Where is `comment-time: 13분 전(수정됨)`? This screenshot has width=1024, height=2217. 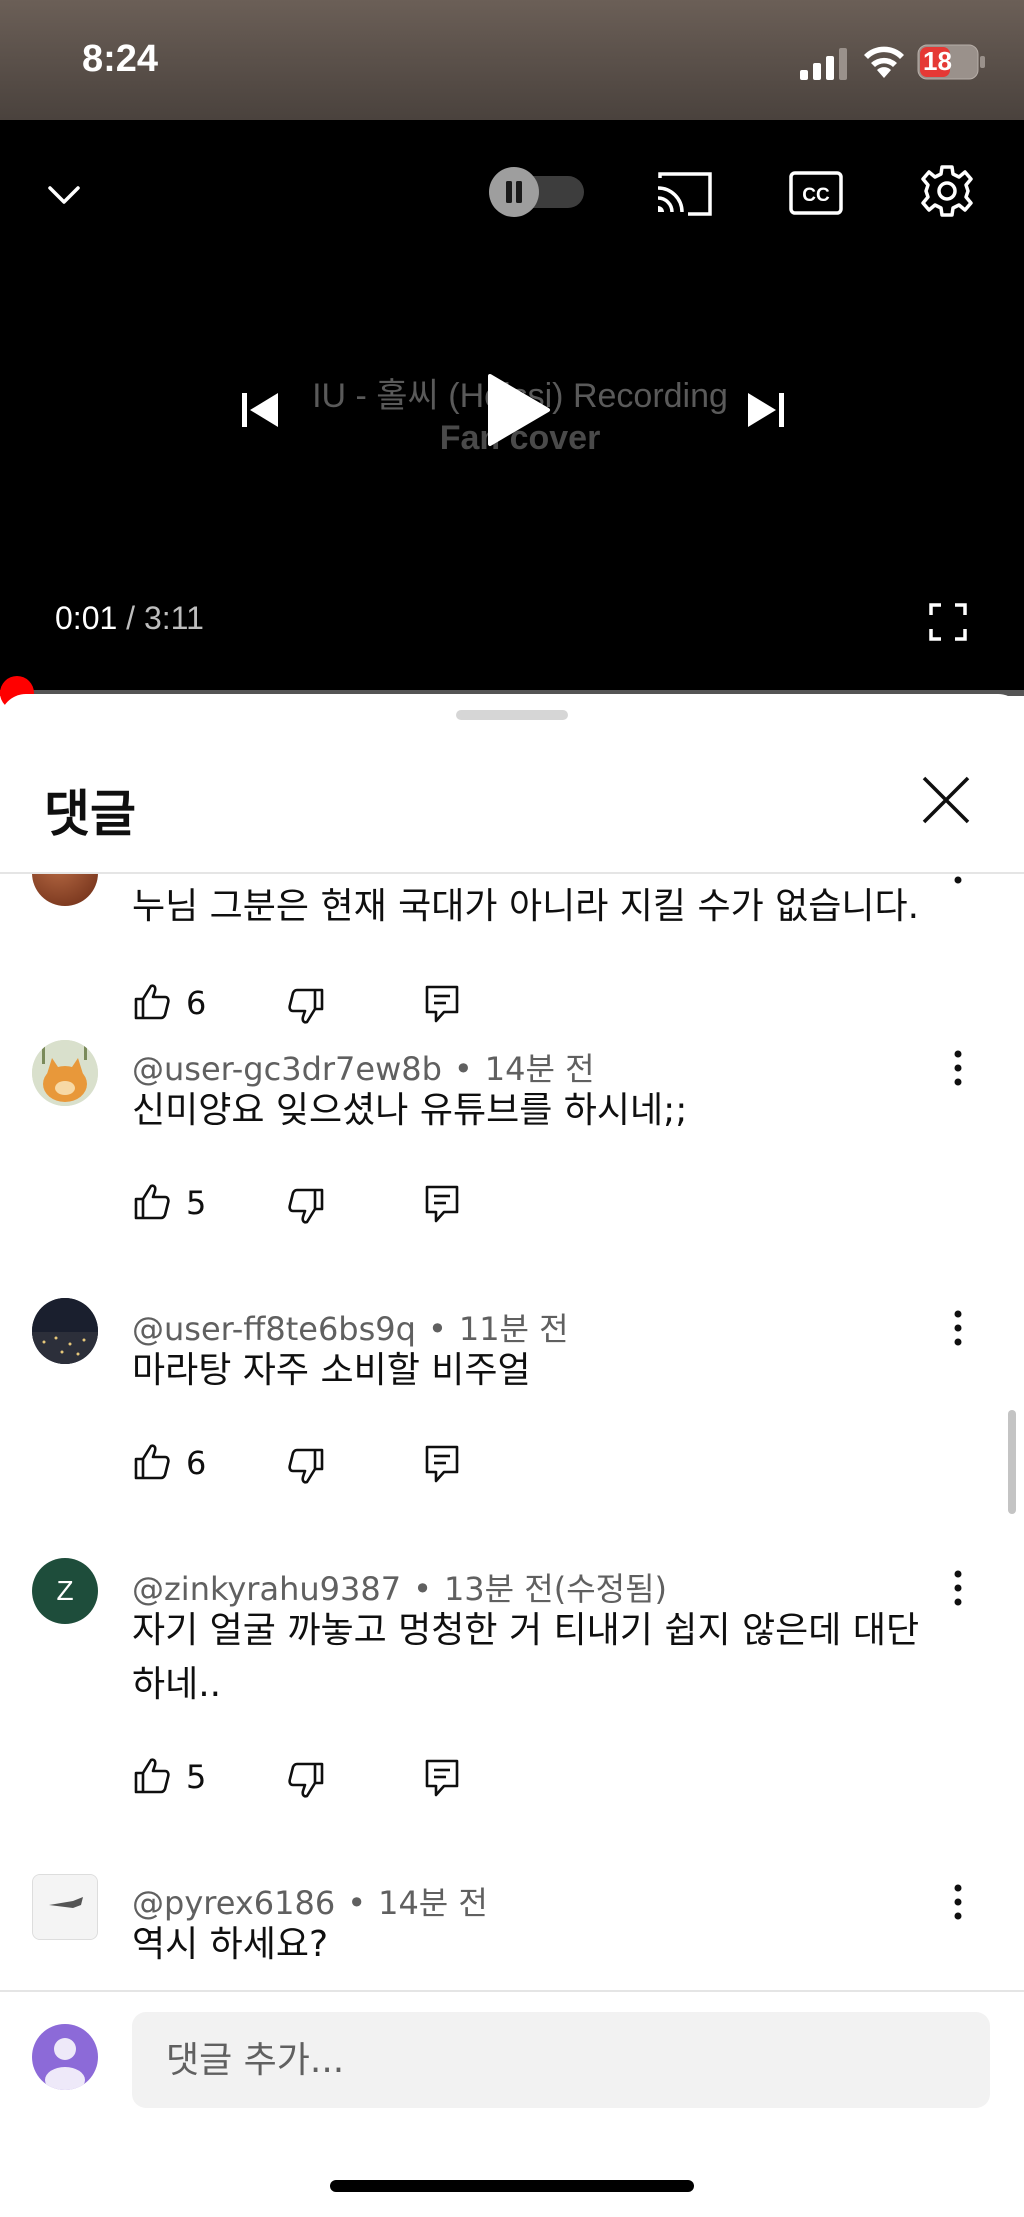
comment-time: 13분 전(수정됨) is located at coordinates (555, 1589).